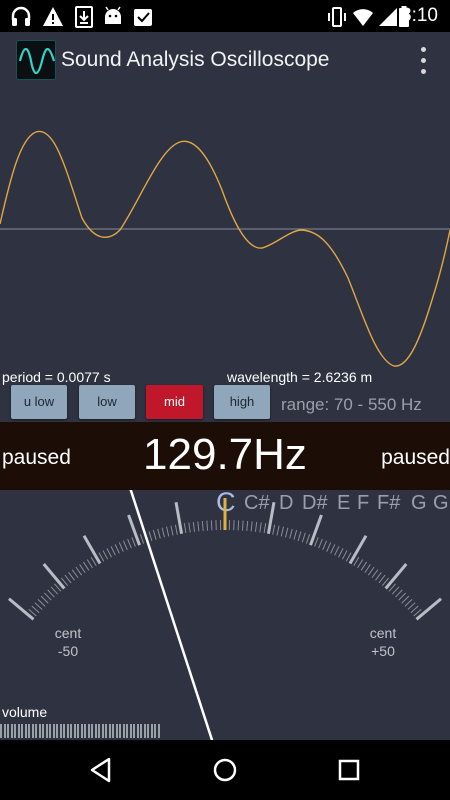 This screenshot has height=800, width=450. What do you see at coordinates (68, 642) in the screenshot?
I see `cent-left-label: cent -50` at bounding box center [68, 642].